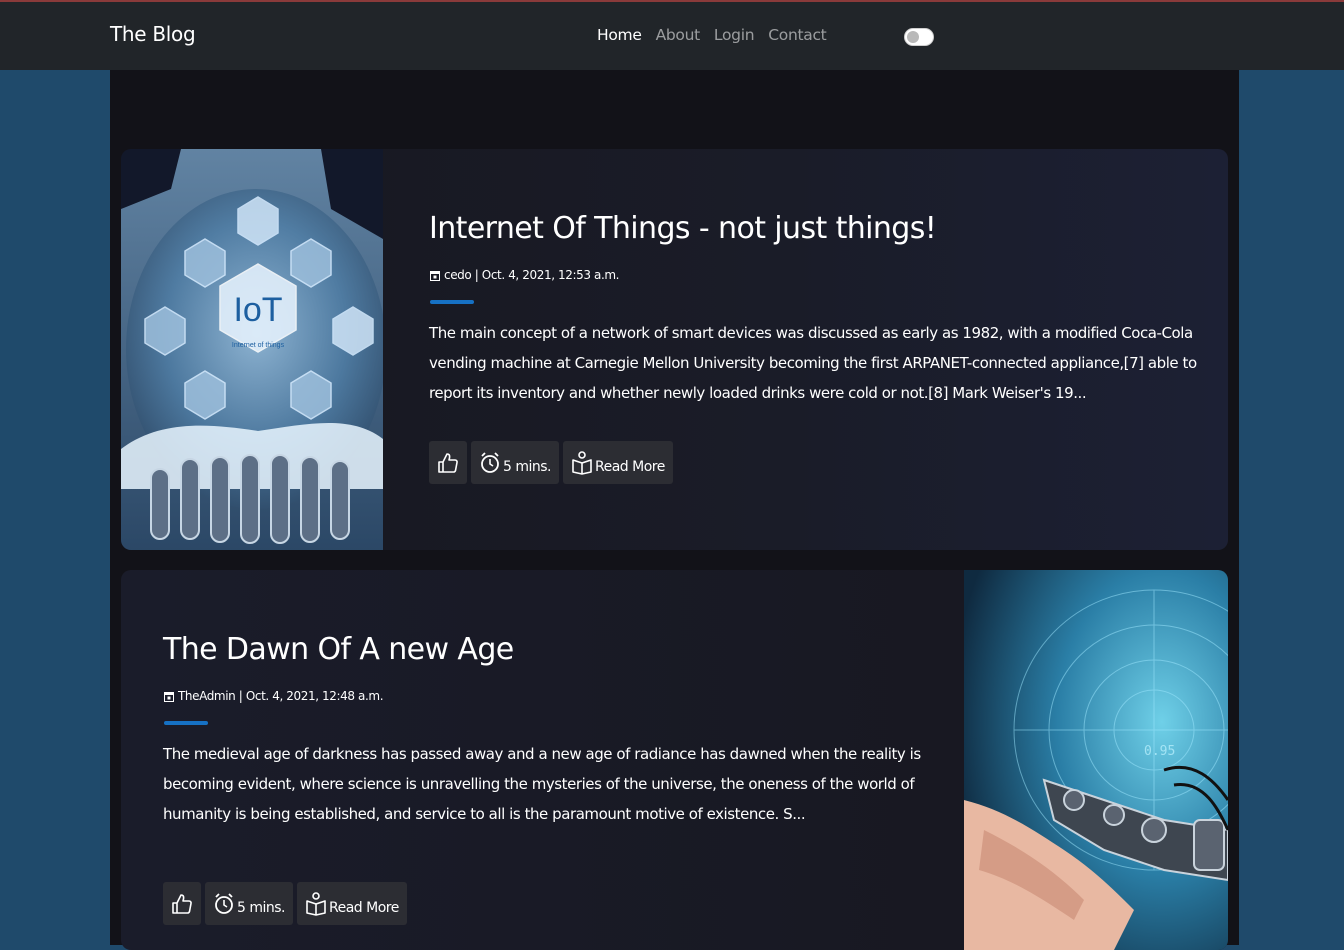  What do you see at coordinates (678, 35) in the screenshot?
I see `nav-link-about: About` at bounding box center [678, 35].